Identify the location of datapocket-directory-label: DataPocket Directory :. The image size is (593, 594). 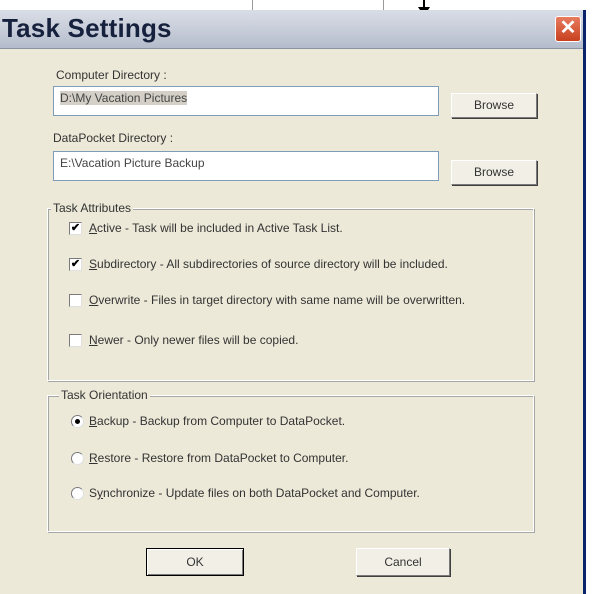
(113, 138).